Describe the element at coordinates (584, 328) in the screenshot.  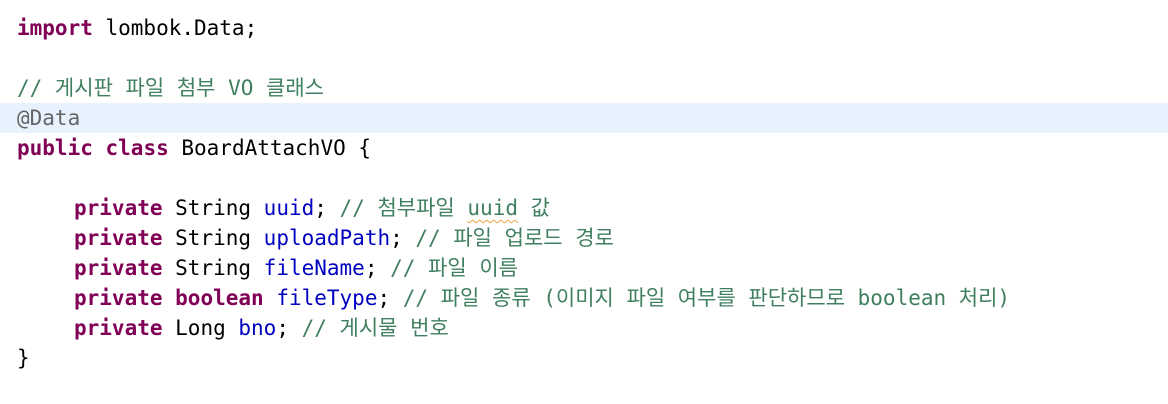
I see `code-line-field-bno: private Long bno; // 게시물 번호` at that location.